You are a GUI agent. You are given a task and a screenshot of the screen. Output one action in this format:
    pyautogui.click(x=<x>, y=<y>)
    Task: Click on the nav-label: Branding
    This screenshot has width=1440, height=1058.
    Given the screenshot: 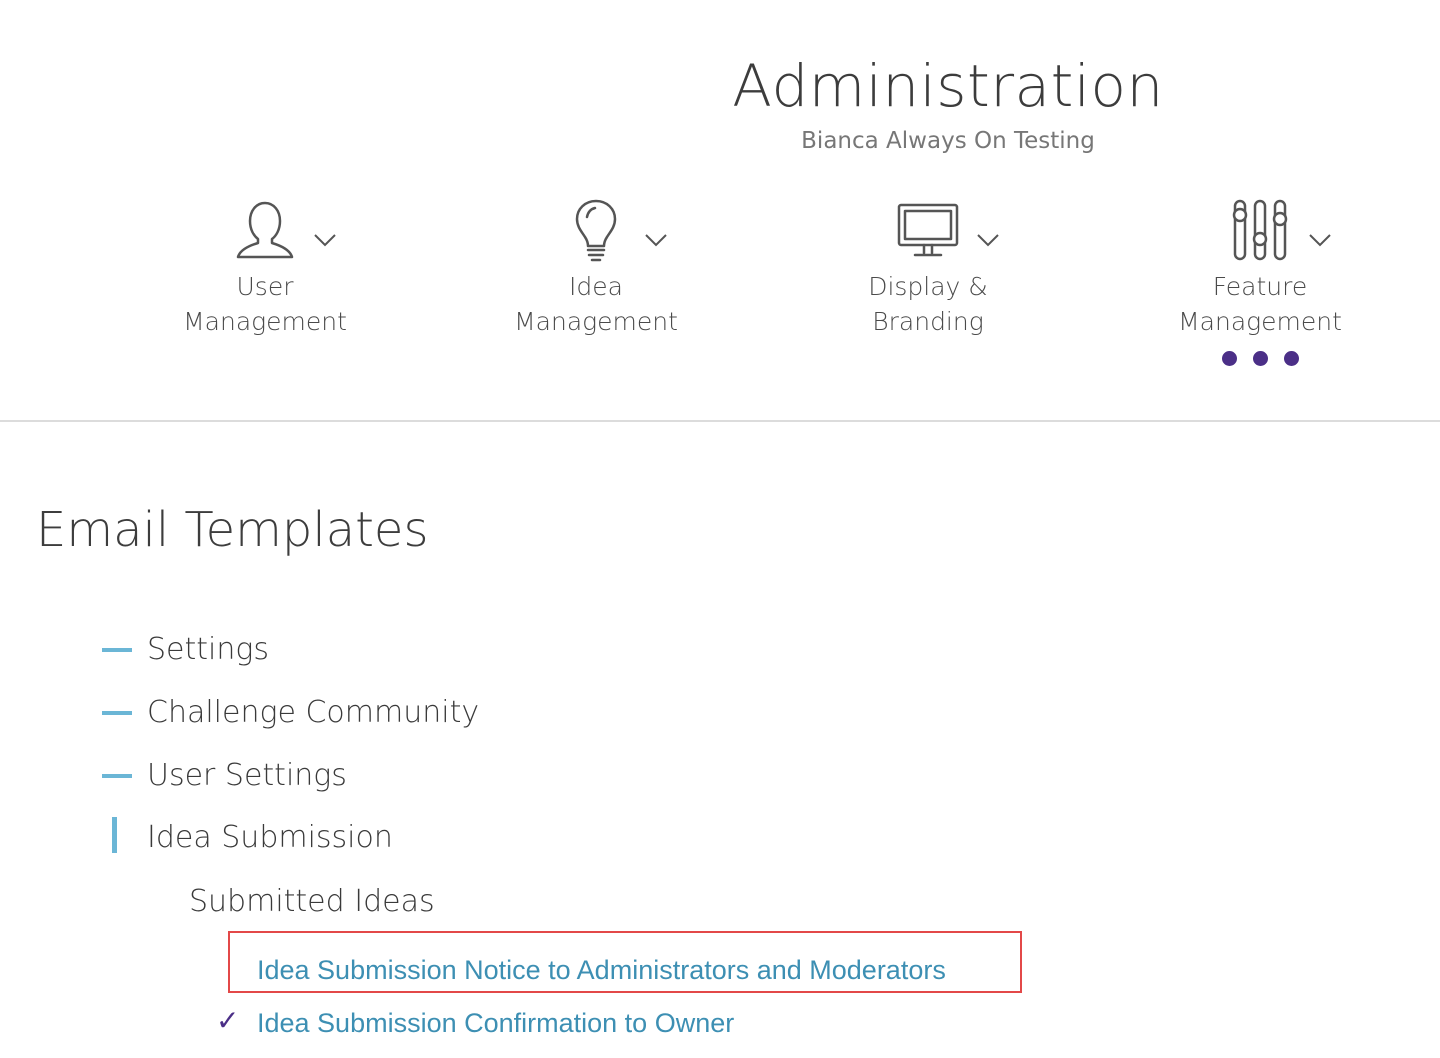 What is the action you would take?
    pyautogui.click(x=928, y=321)
    